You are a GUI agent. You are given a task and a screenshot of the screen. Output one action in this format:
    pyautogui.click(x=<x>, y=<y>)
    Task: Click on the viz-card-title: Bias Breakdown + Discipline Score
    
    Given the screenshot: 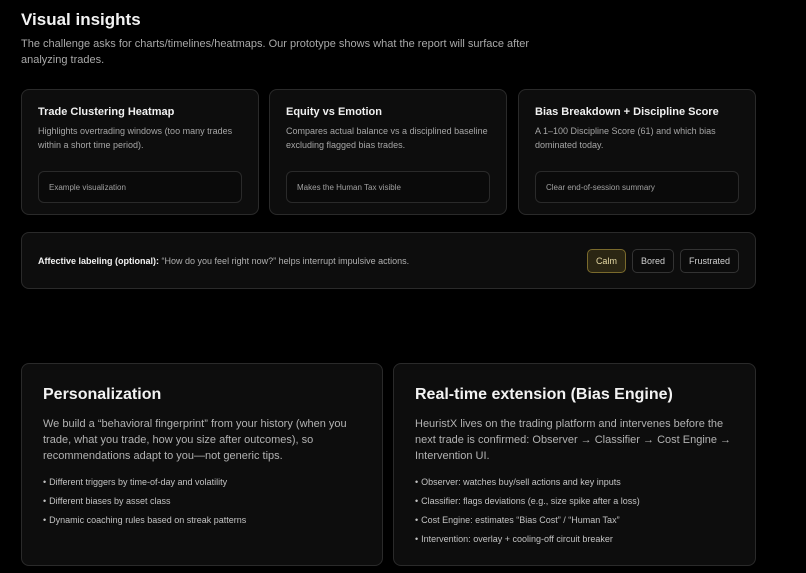 What is the action you would take?
    pyautogui.click(x=627, y=112)
    